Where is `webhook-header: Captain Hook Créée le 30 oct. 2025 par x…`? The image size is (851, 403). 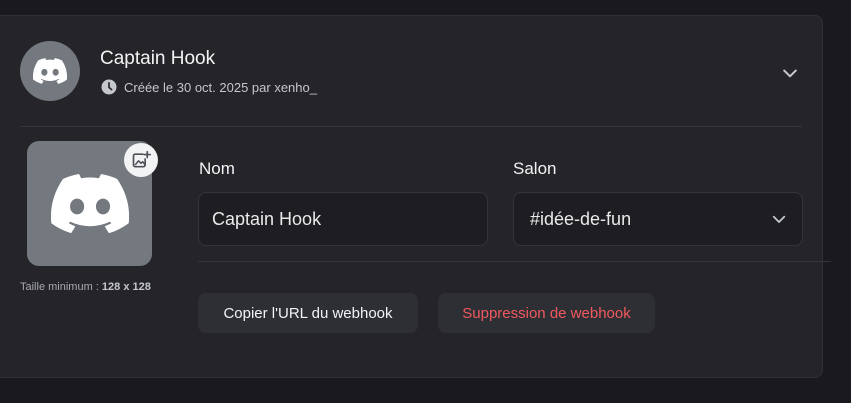
webhook-header: Captain Hook Créée le 30 oct. 2025 par x… is located at coordinates (411, 72).